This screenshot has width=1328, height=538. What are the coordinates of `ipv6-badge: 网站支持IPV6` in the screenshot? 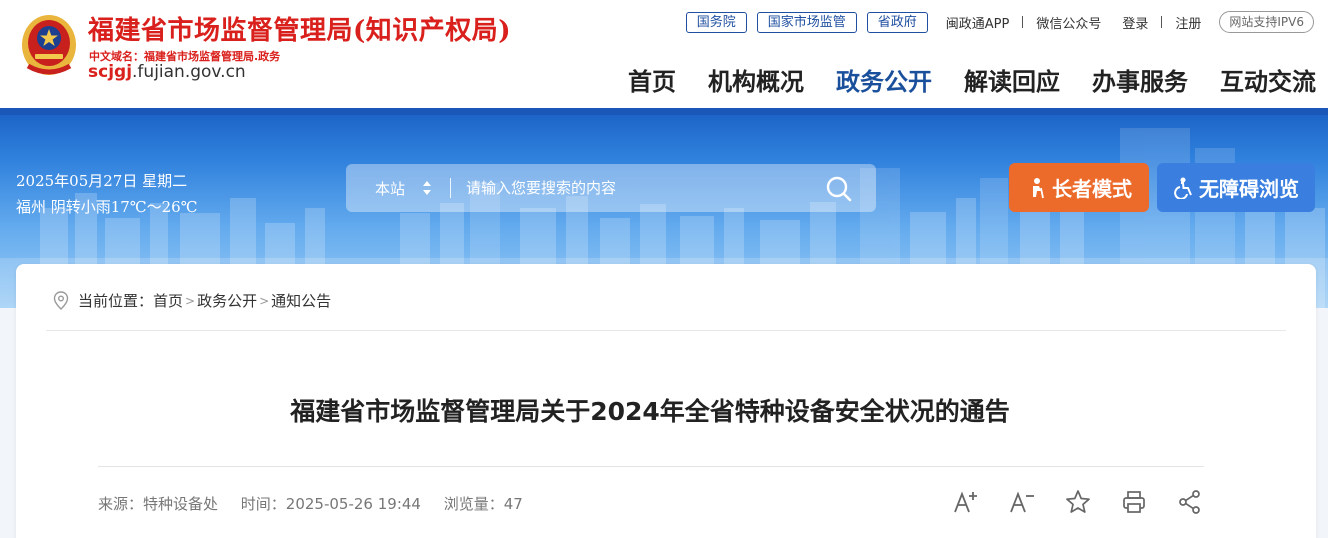 It's located at (1266, 22).